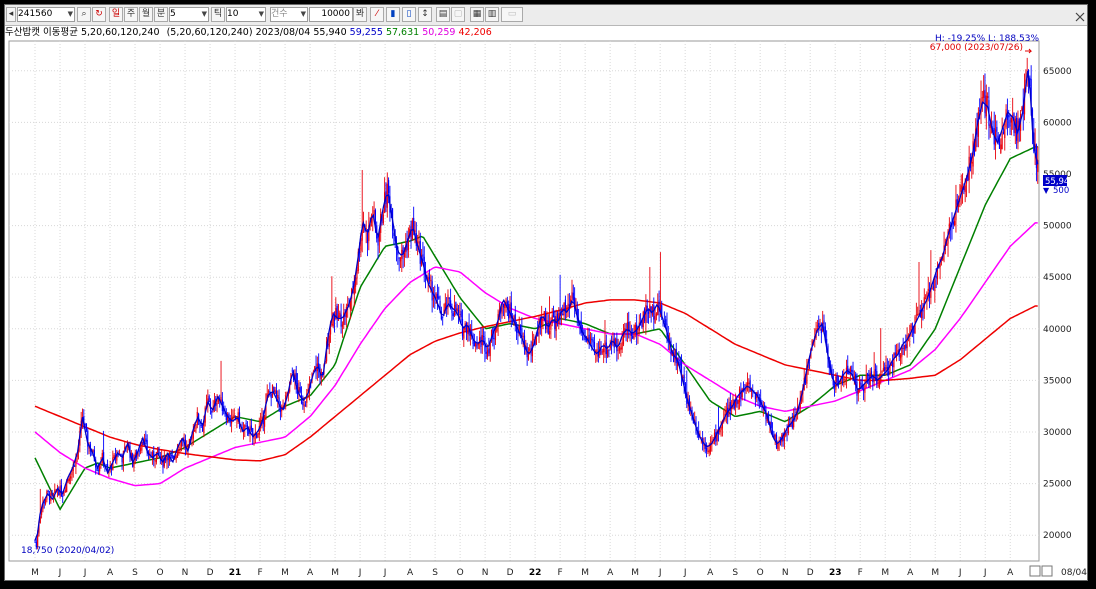 Image resolution: width=1096 pixels, height=589 pixels. What do you see at coordinates (1035, 571) in the screenshot?
I see `zoom-out-icon` at bounding box center [1035, 571].